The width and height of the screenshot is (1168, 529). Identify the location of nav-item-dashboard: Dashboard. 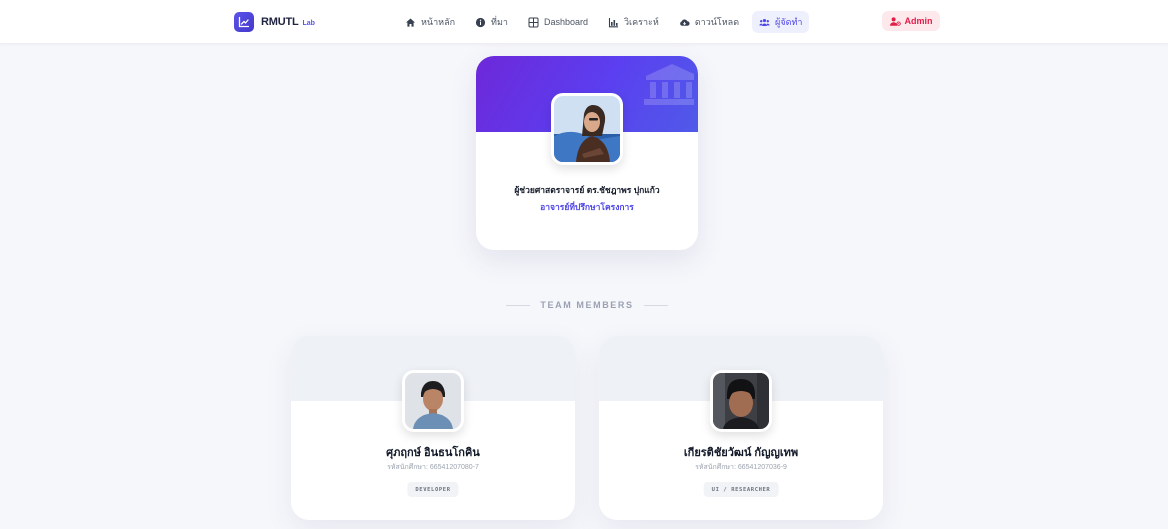
(558, 22).